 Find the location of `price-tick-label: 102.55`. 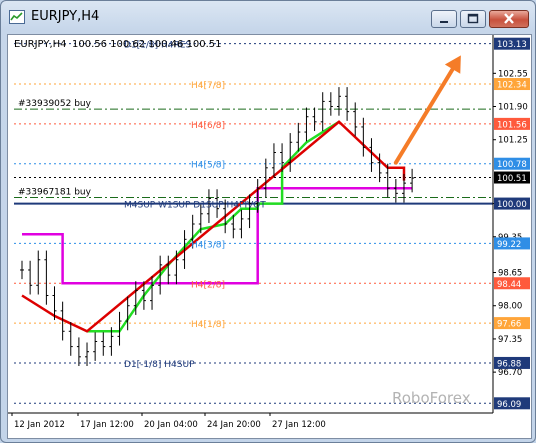

price-tick-label: 102.55 is located at coordinates (513, 74).